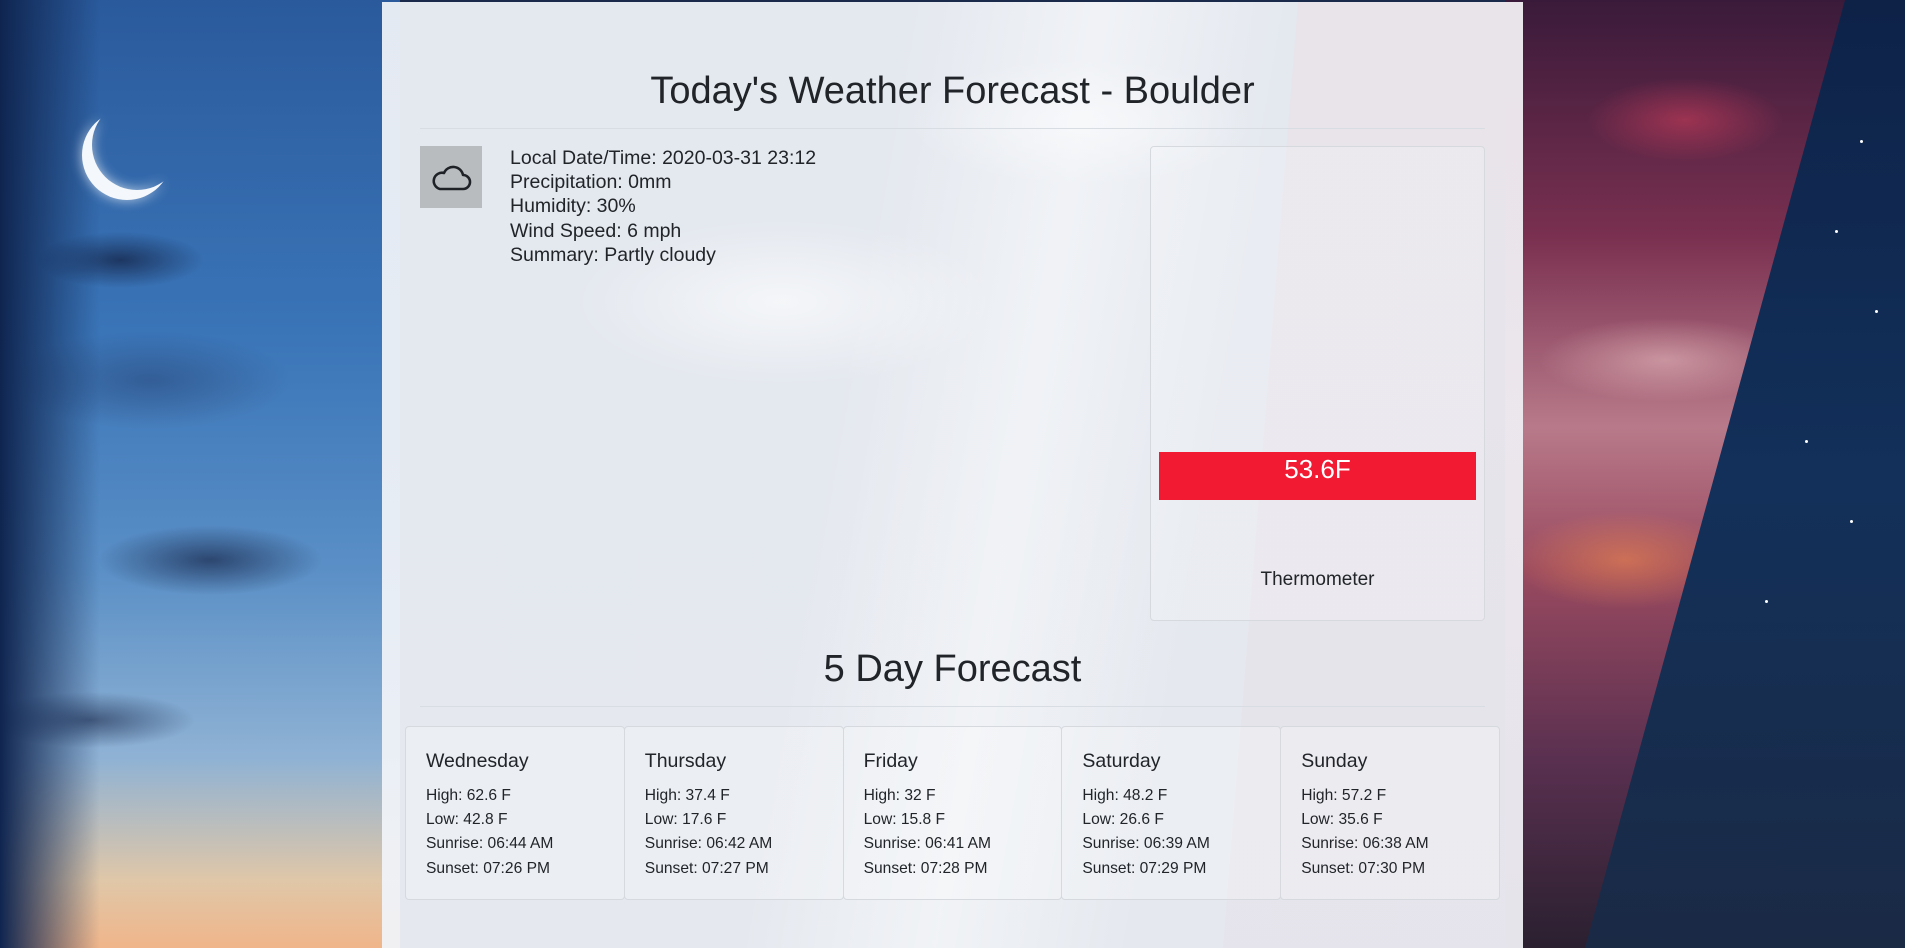 This screenshot has width=1905, height=948. Describe the element at coordinates (613, 254) in the screenshot. I see `summary: Summary: Partly cloudy` at that location.